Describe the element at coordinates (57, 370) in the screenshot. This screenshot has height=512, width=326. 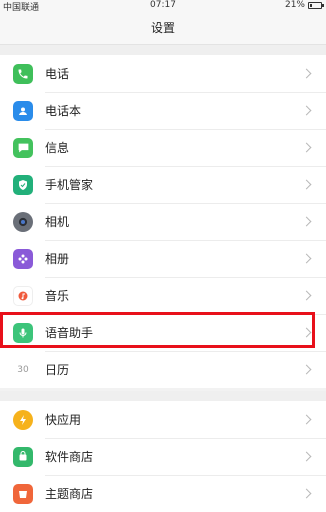
I see `settings-item-label: 日历` at that location.